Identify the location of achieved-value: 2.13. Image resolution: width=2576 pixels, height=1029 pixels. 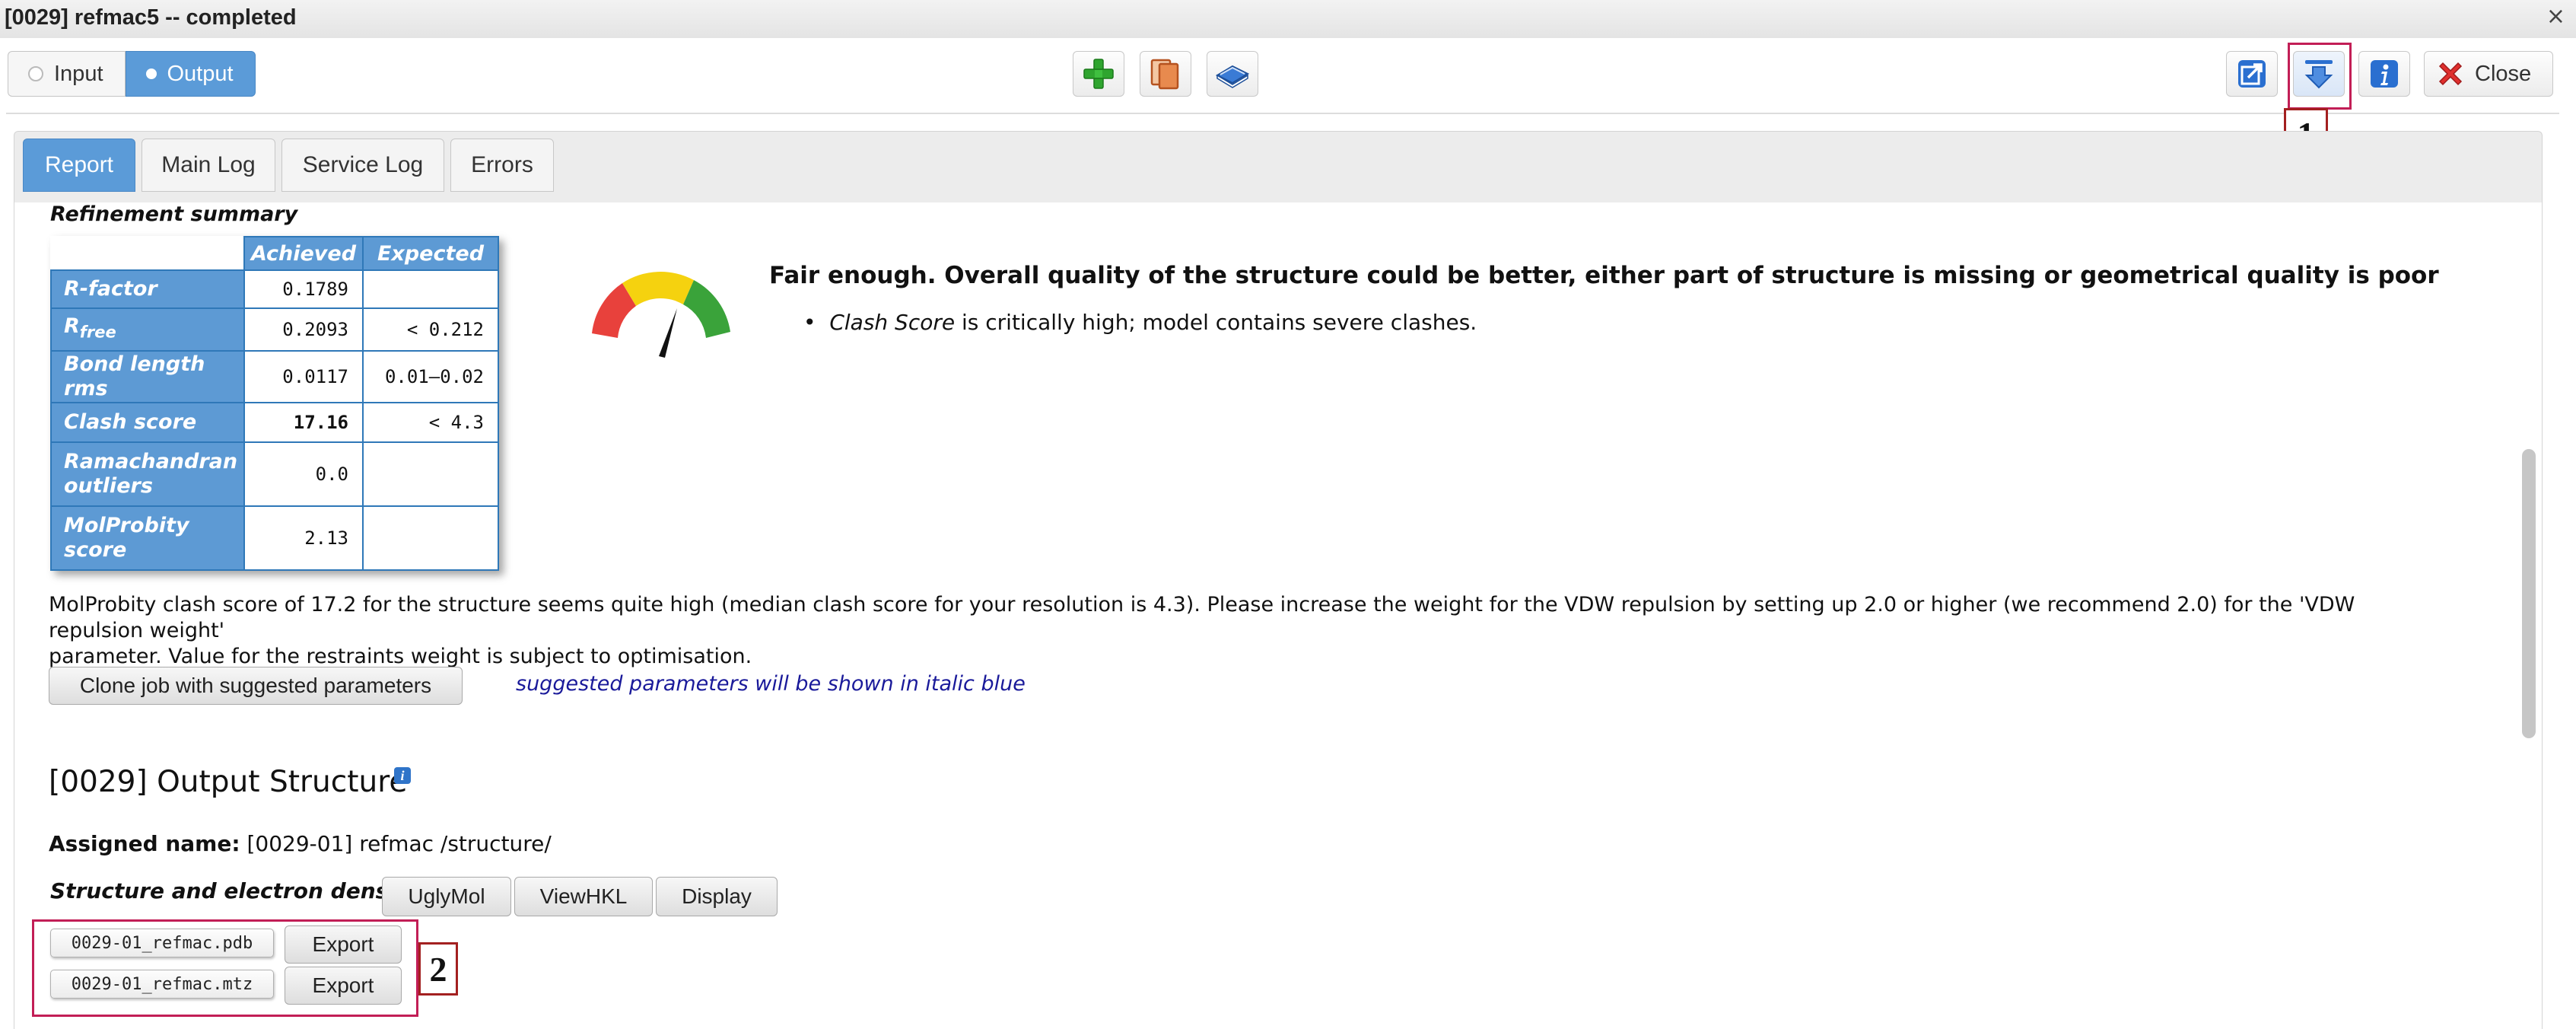
(303, 538).